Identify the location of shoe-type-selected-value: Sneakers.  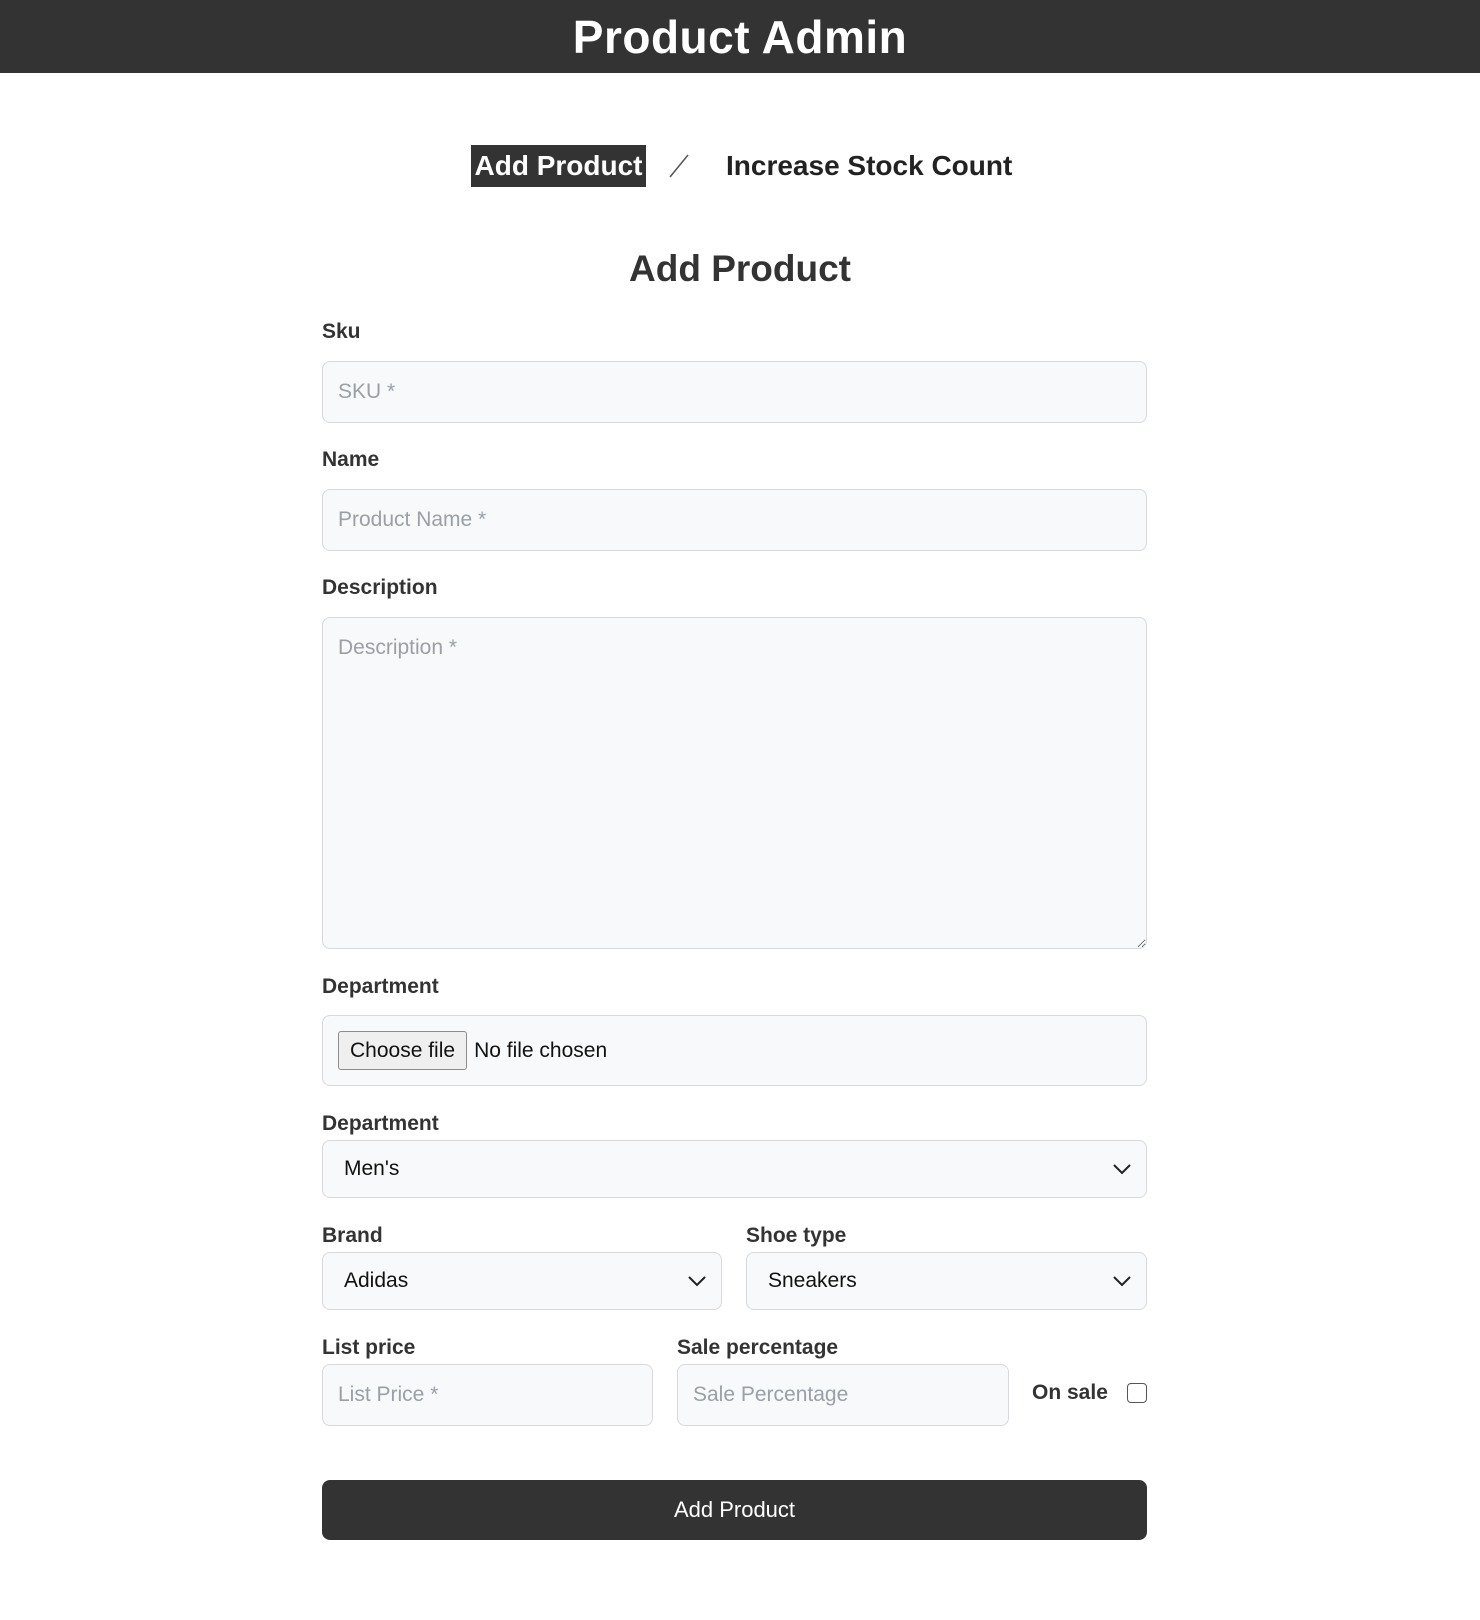
(812, 1280).